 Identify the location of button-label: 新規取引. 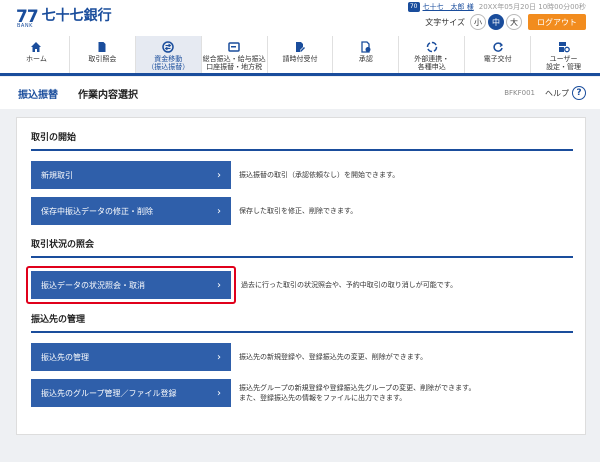
(57, 175).